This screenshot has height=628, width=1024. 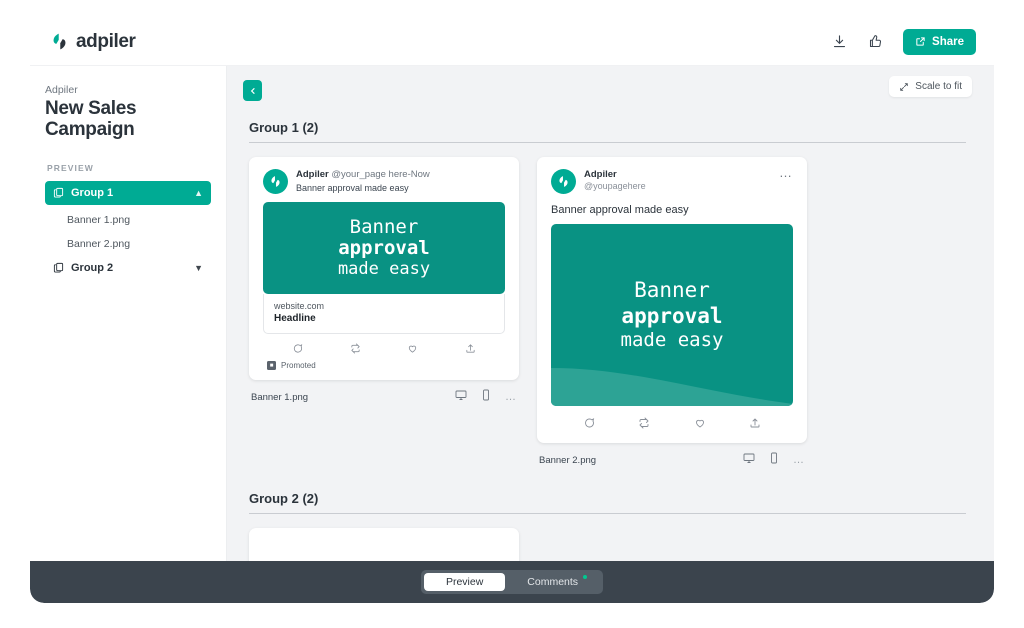 I want to click on facebook-link-url: website.com, so click(x=299, y=306).